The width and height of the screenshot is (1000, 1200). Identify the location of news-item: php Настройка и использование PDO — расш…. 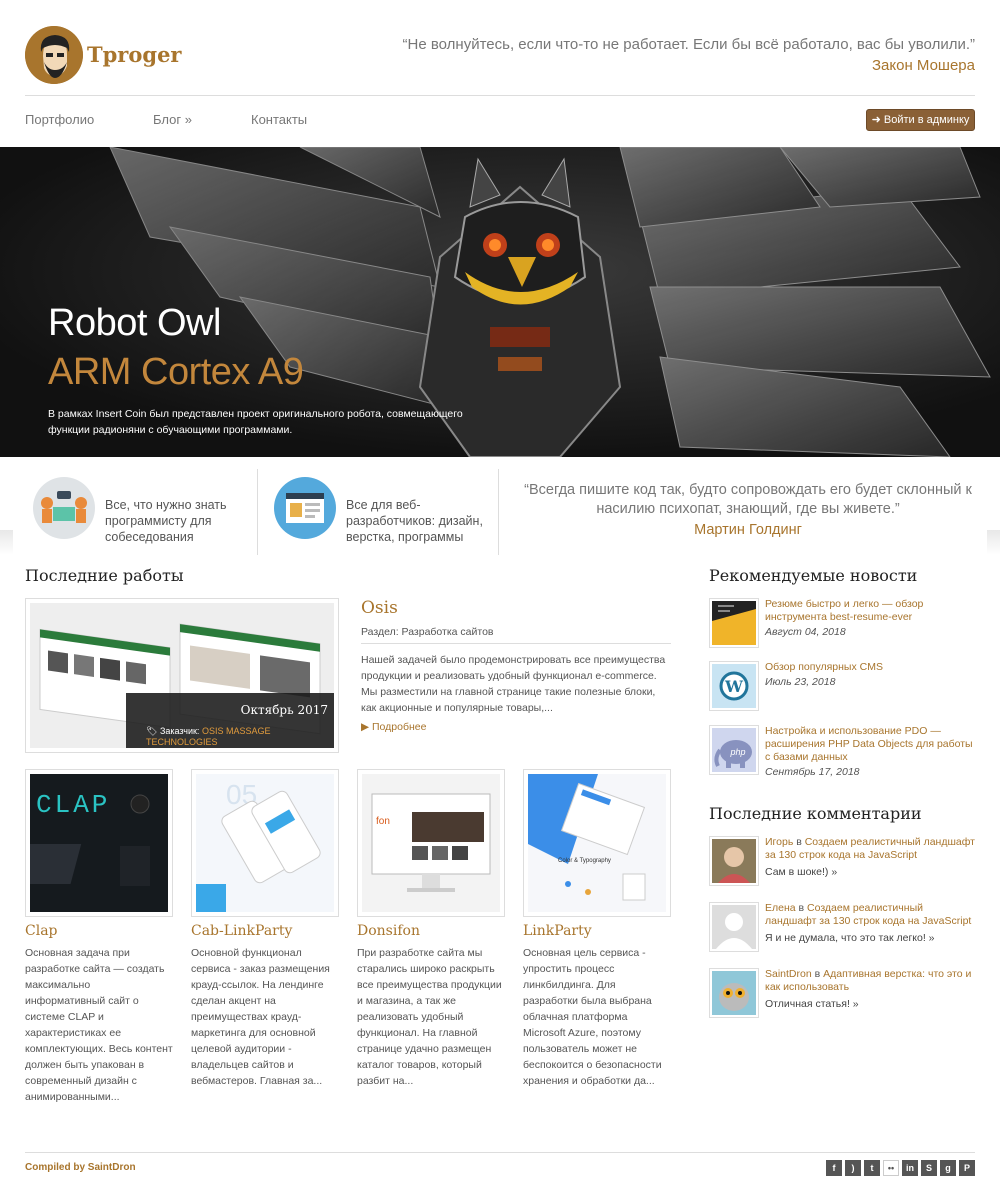
(843, 751).